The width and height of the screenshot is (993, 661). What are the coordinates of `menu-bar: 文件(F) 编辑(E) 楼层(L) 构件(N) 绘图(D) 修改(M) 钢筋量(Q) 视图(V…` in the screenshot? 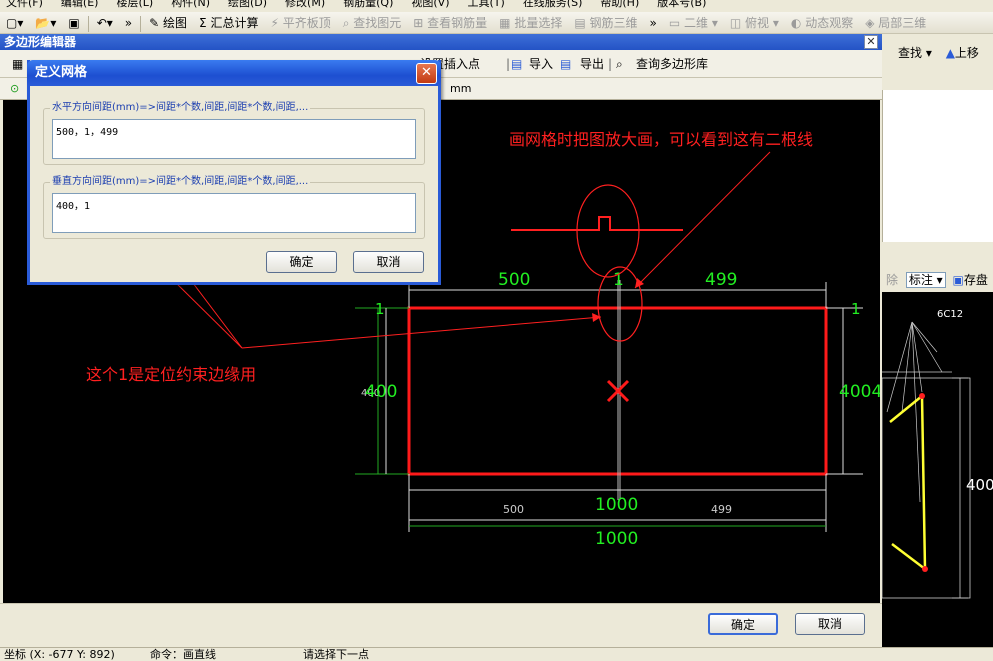 It's located at (496, 6).